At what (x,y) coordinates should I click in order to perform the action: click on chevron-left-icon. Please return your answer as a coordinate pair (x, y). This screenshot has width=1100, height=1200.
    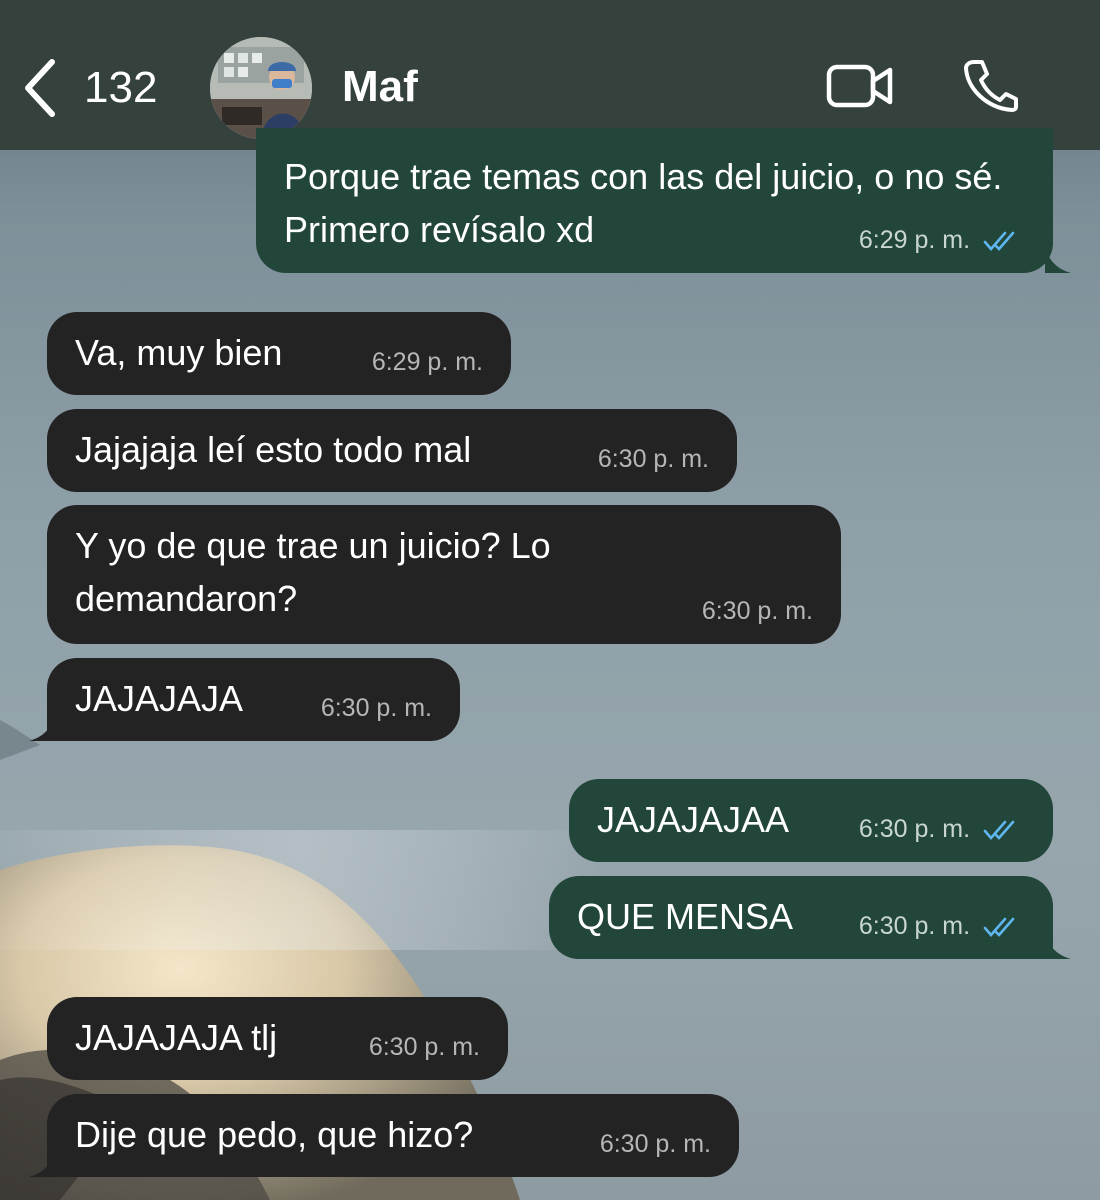
    Looking at the image, I should click on (40, 88).